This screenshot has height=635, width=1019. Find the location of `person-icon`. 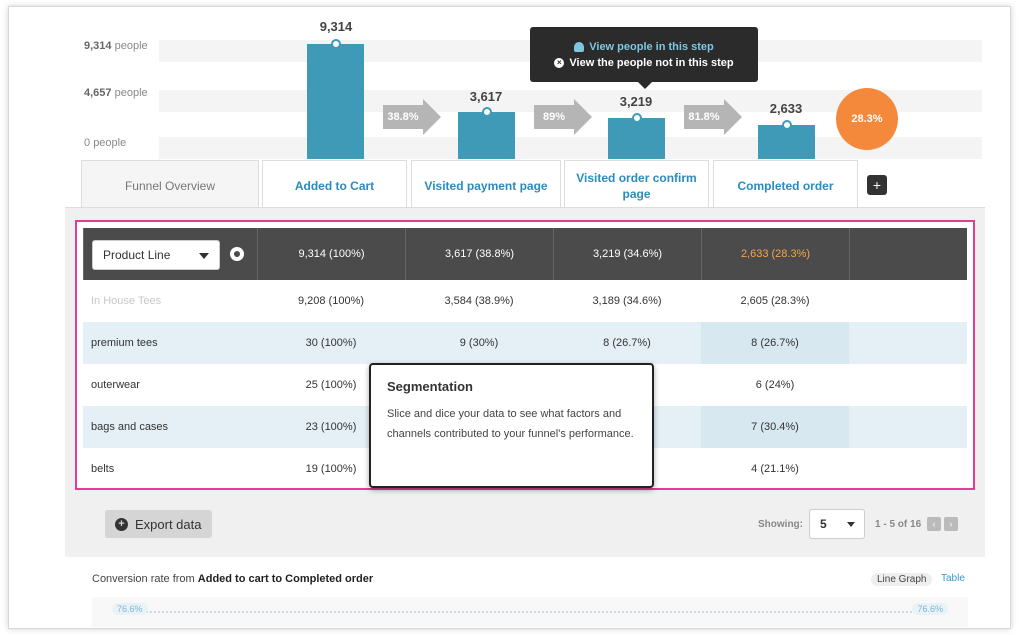

person-icon is located at coordinates (579, 47).